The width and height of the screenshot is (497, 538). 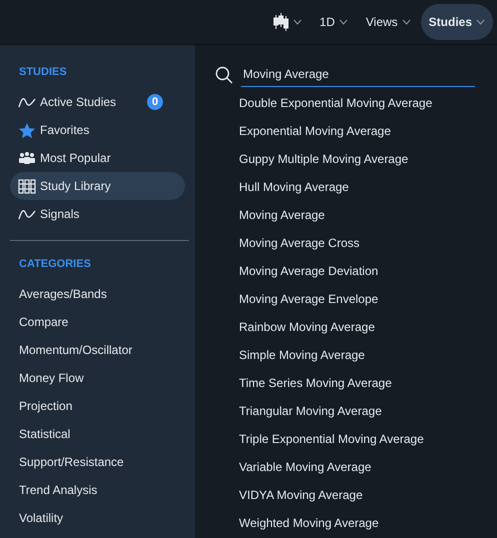 I want to click on toolbar-menu-button: Studies, so click(x=456, y=22).